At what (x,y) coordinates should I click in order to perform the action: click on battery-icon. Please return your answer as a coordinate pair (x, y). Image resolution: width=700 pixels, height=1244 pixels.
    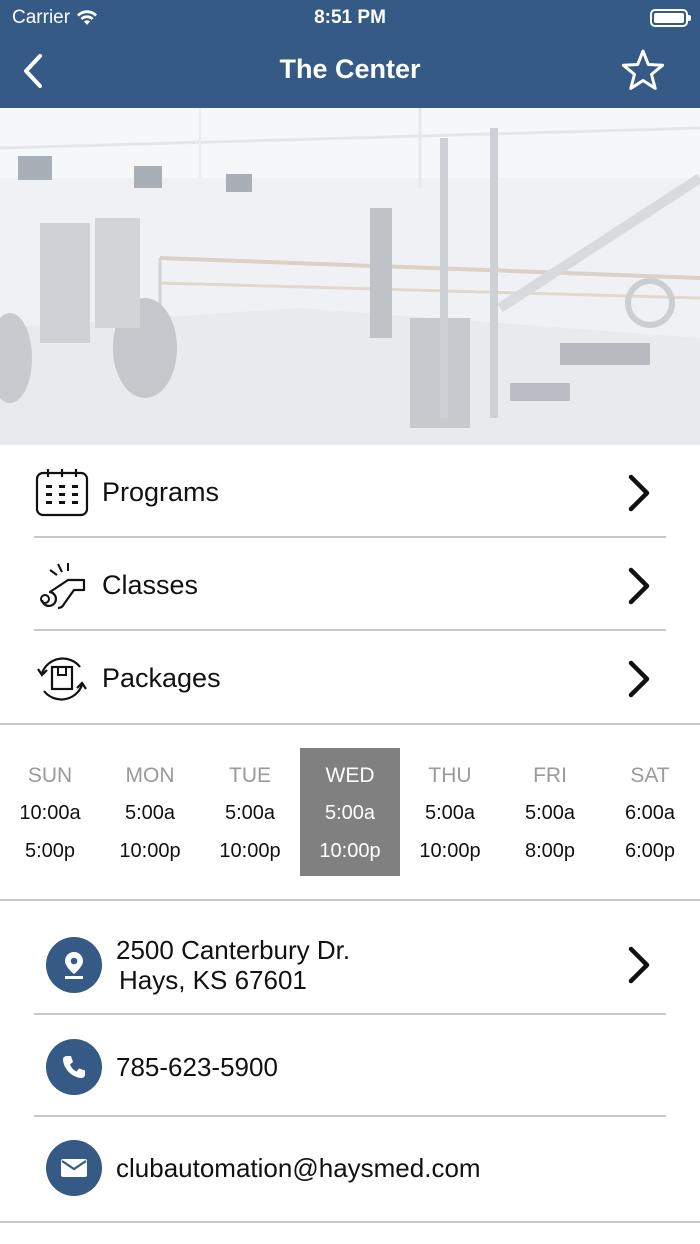
    Looking at the image, I should click on (670, 18).